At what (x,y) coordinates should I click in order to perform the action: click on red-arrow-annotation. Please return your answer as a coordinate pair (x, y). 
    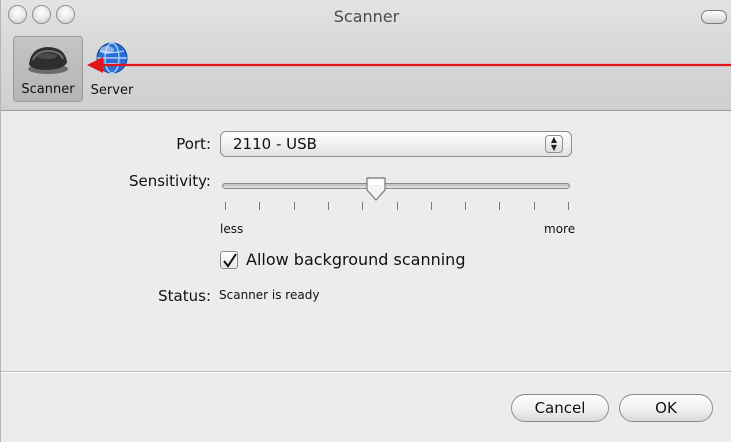
    Looking at the image, I should click on (409, 65).